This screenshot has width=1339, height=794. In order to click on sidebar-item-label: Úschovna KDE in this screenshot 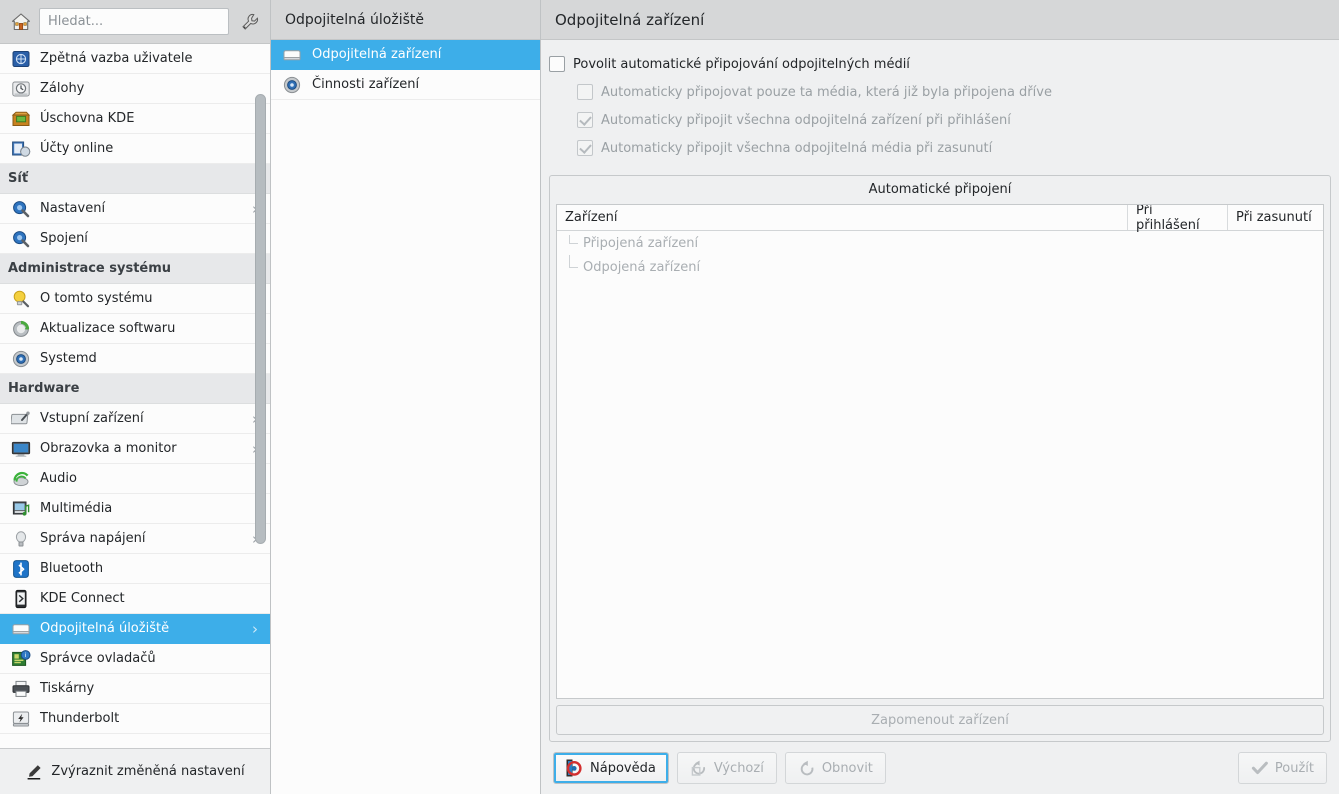, I will do `click(87, 118)`.